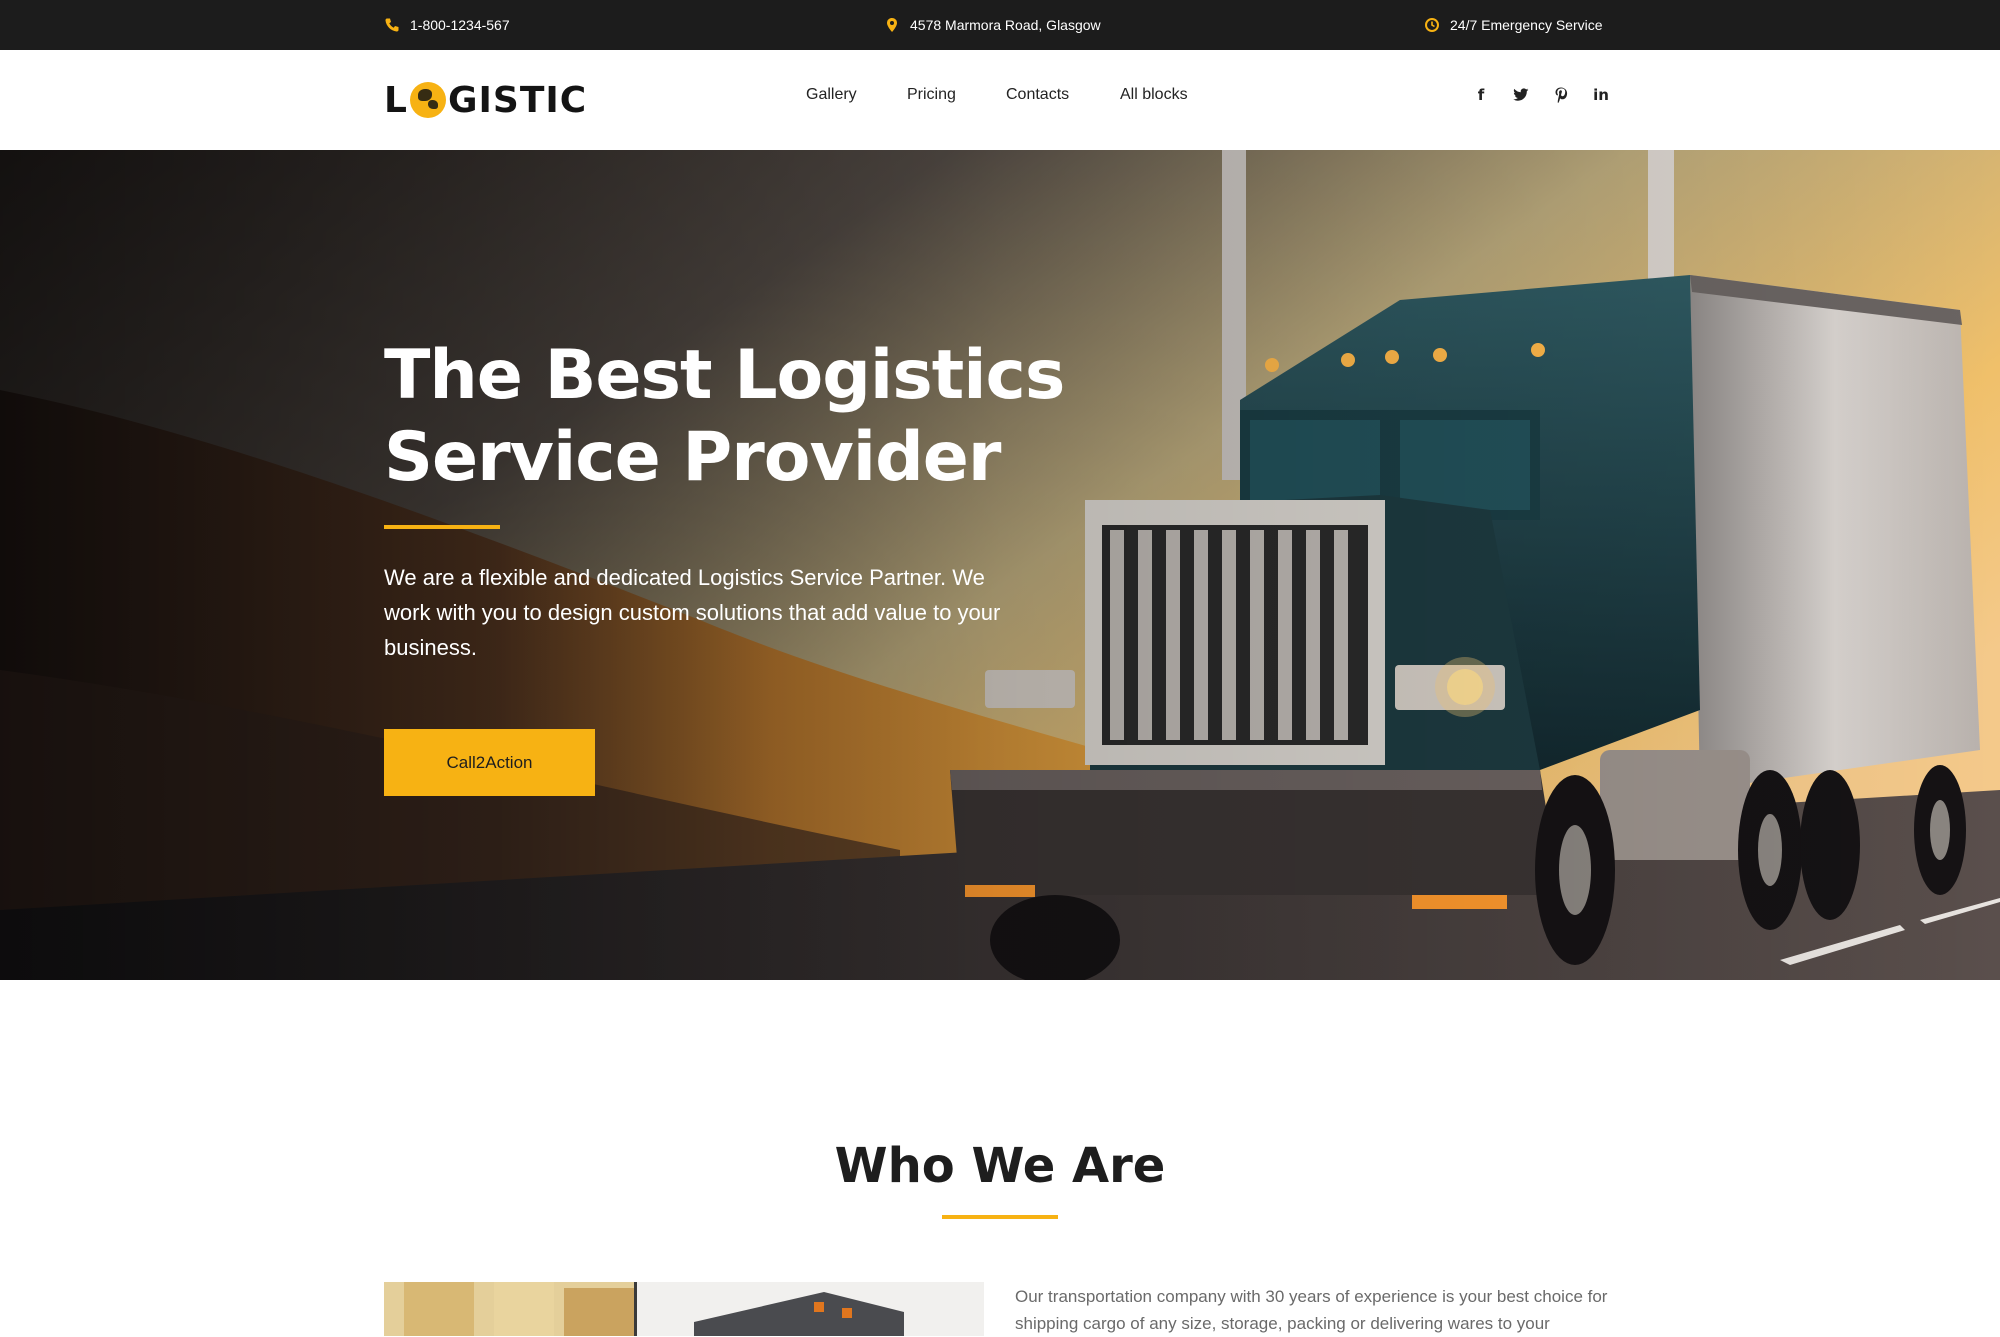 The image size is (2000, 1337). Describe the element at coordinates (396, 100) in the screenshot. I see `logo-text-left: L` at that location.